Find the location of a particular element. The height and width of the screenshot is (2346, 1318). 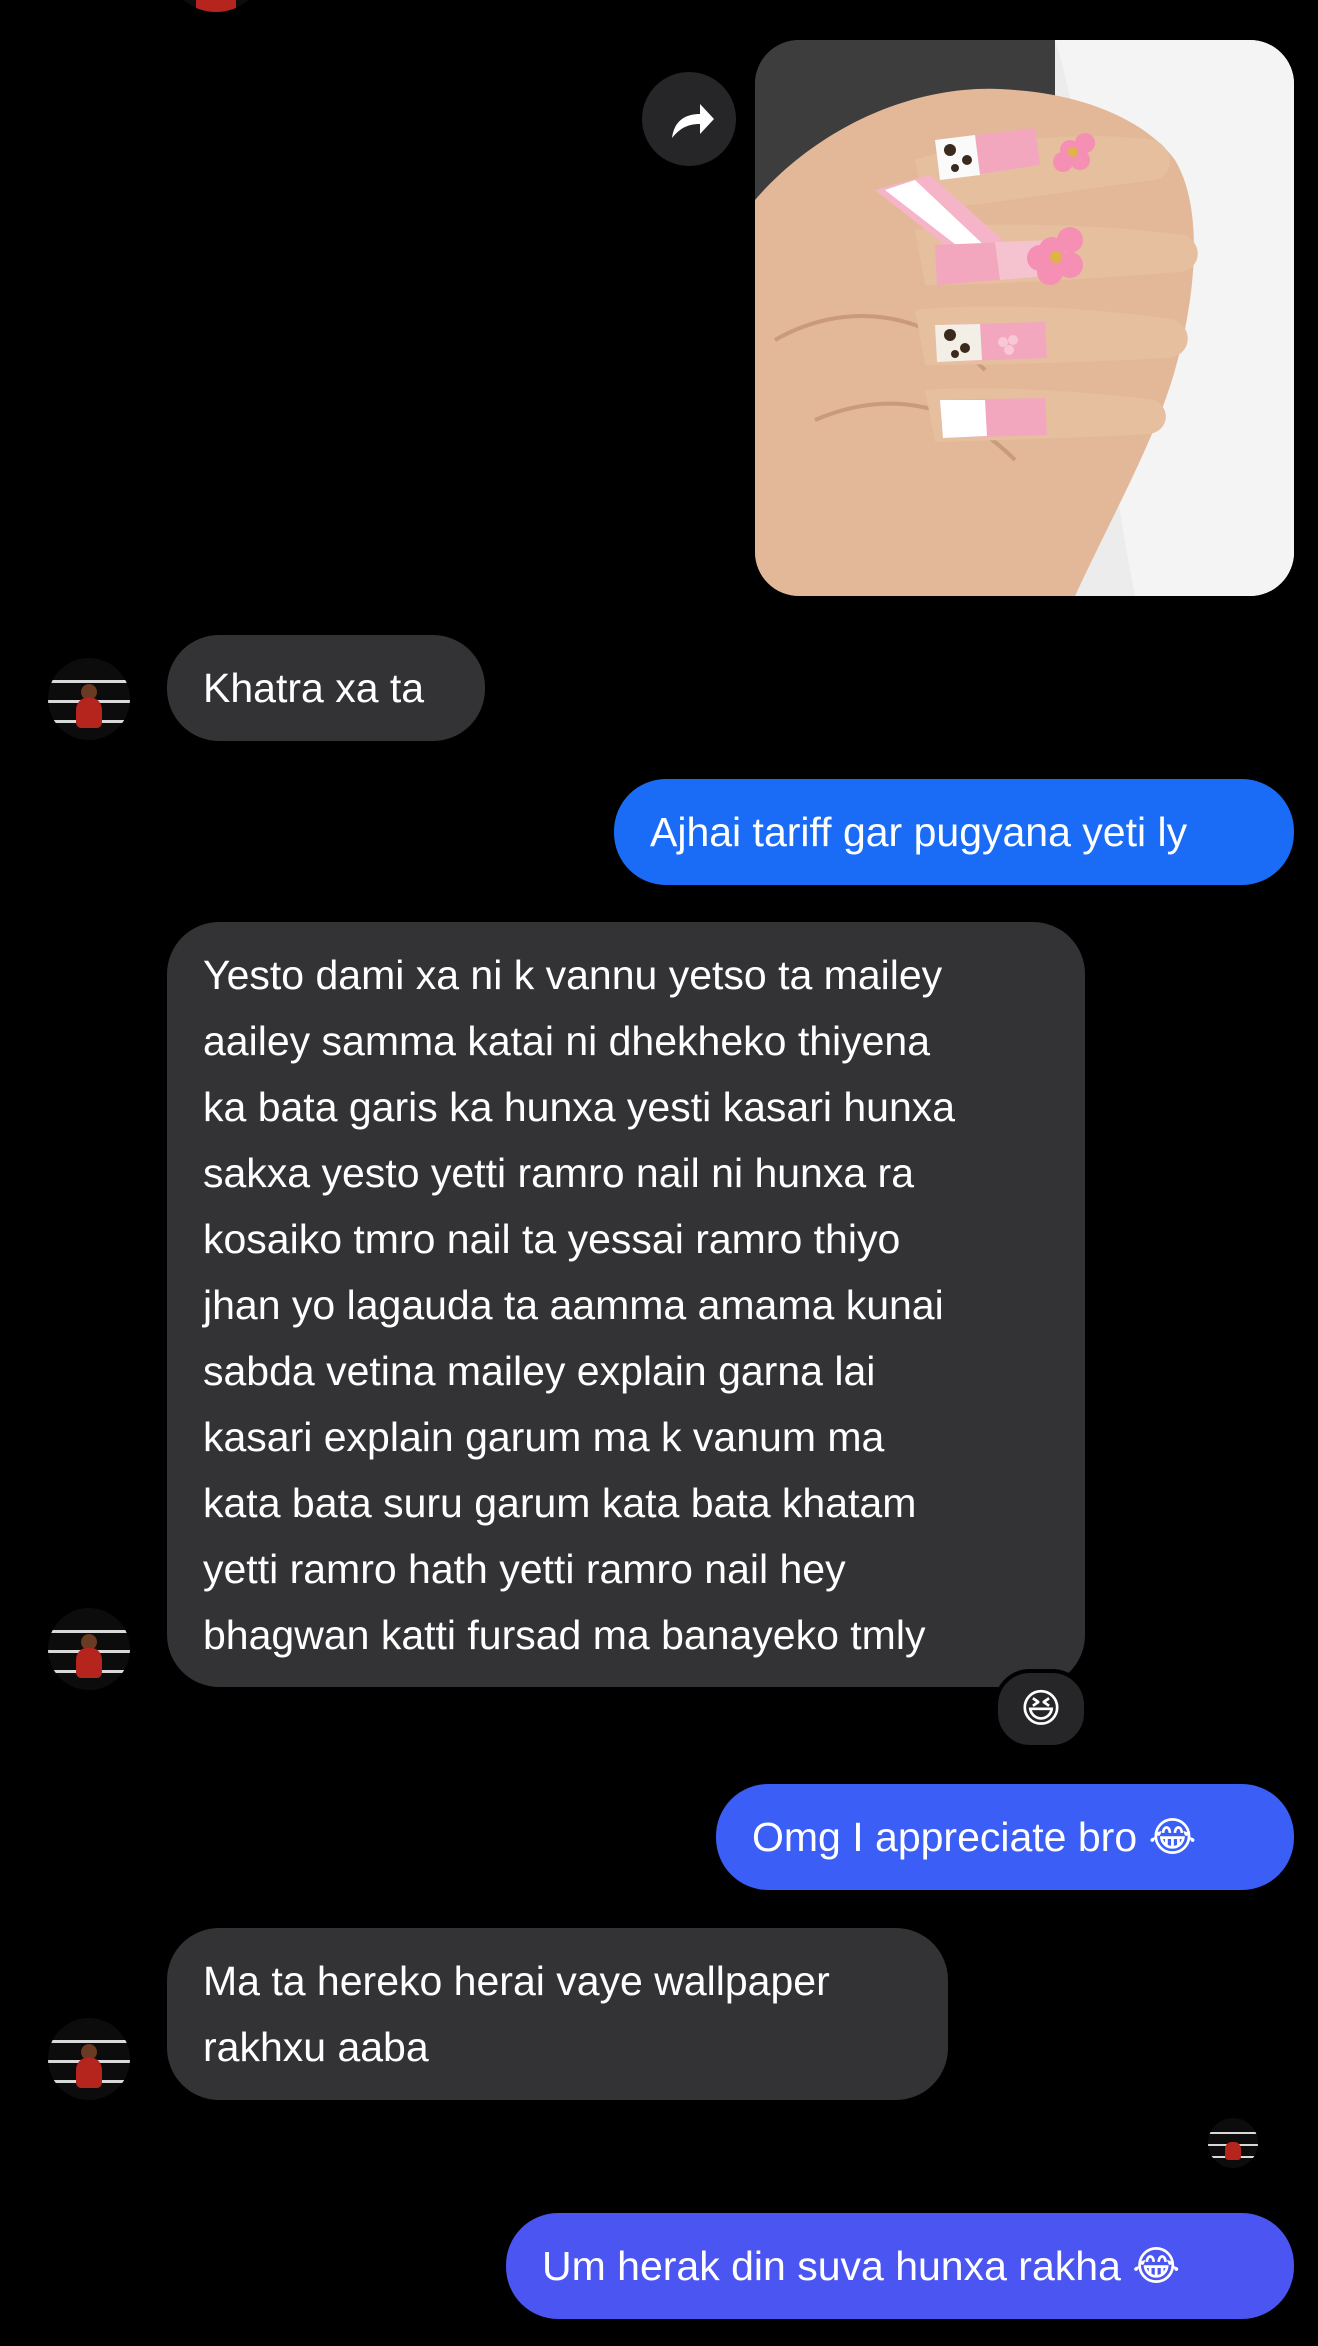

nail-photo-image is located at coordinates (1024, 318).